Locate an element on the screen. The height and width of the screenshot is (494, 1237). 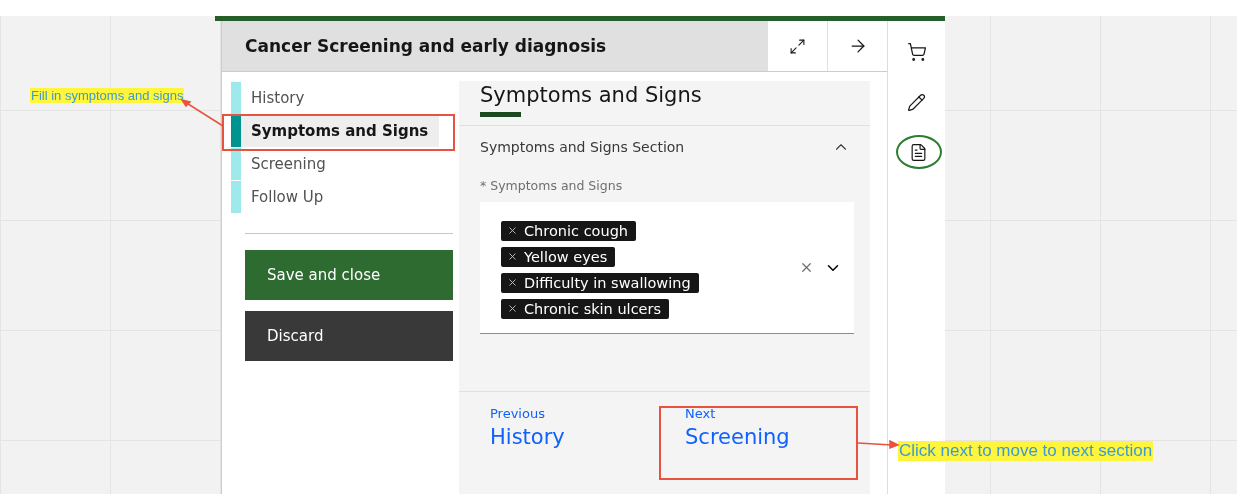
tag: Chronic cough is located at coordinates (569, 230).